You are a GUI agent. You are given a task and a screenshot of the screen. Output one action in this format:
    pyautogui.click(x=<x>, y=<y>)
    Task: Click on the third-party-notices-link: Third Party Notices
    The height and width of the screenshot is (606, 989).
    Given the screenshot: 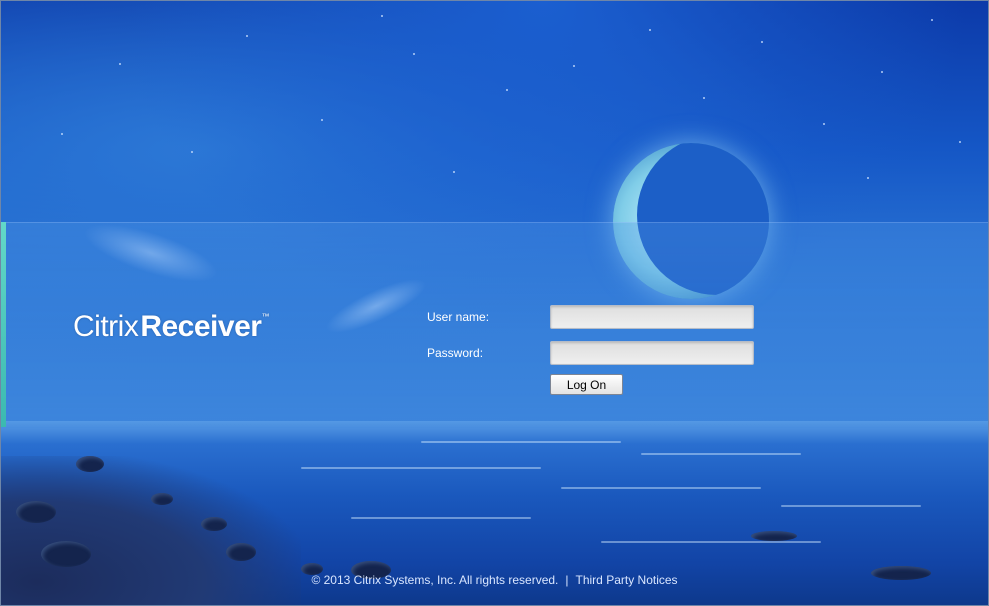 What is the action you would take?
    pyautogui.click(x=627, y=580)
    